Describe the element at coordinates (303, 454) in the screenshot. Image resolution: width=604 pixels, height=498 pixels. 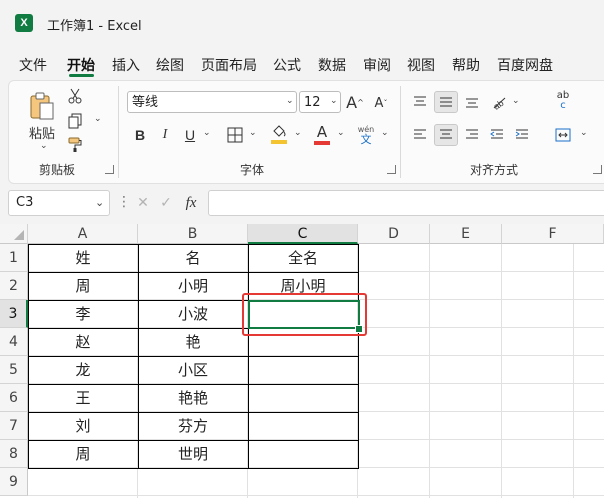
I see `cell-c8` at that location.